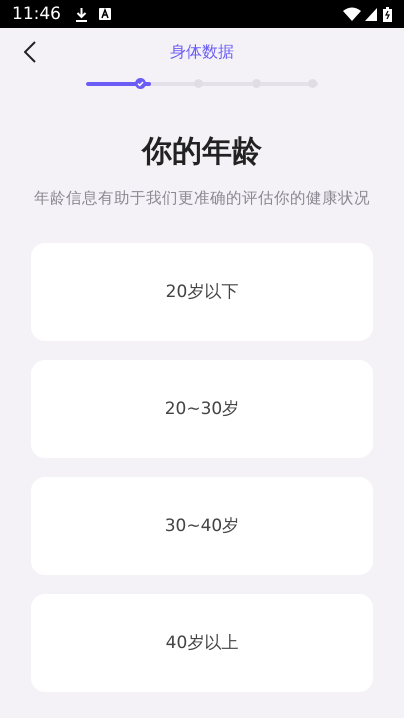 This screenshot has width=404, height=718. I want to click on option-card: 20岁以下, so click(202, 292).